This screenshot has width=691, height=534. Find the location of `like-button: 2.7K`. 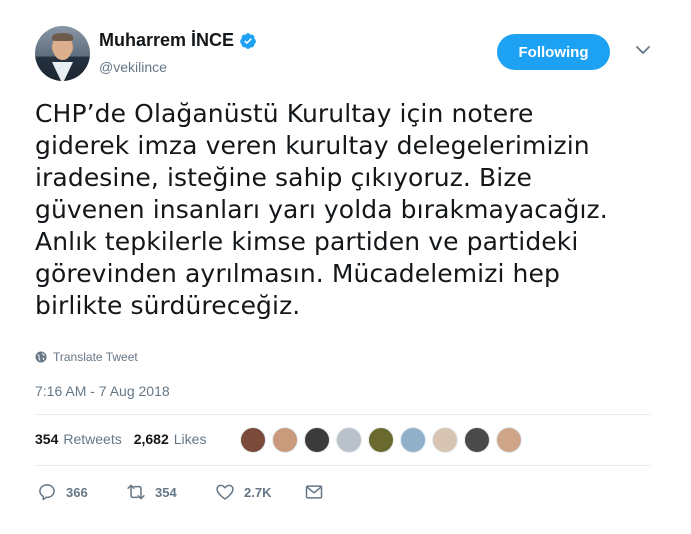

like-button: 2.7K is located at coordinates (244, 492).